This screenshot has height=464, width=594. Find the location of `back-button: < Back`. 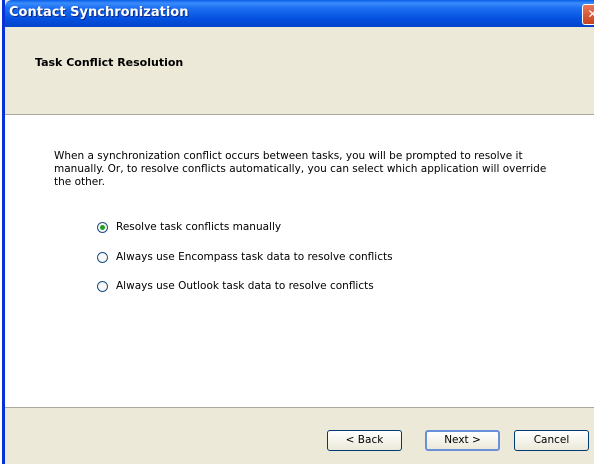

back-button: < Back is located at coordinates (364, 440).